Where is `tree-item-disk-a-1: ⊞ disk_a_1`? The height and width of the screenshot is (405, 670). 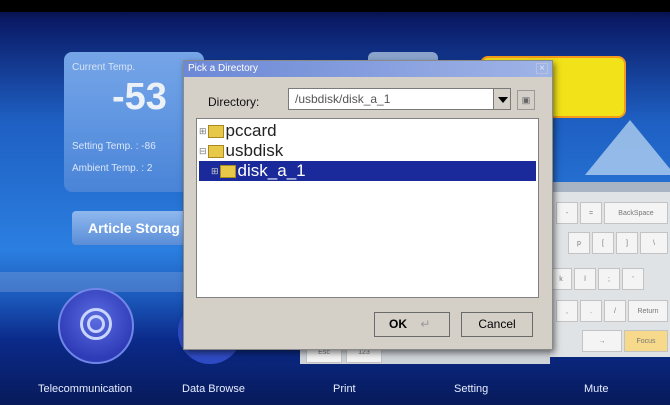
tree-item-disk-a-1: ⊞ disk_a_1 is located at coordinates (367, 171).